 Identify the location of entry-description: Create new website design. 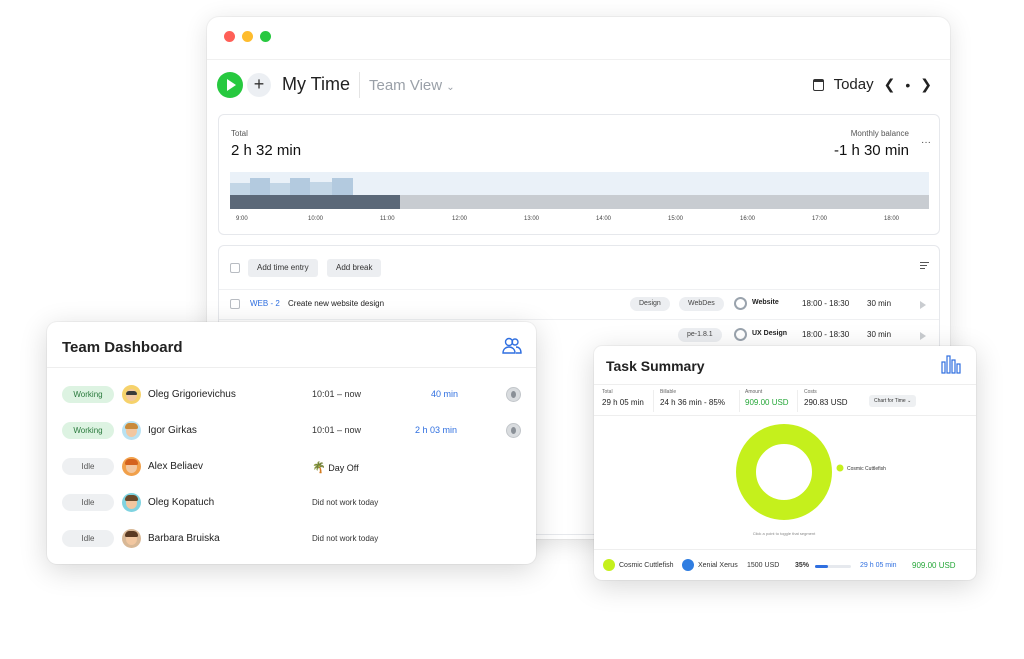
(336, 303).